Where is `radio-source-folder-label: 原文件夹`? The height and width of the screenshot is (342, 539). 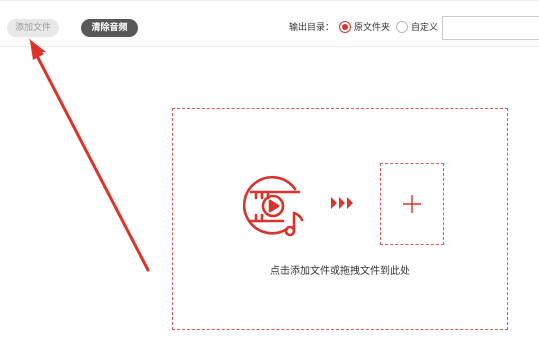
radio-source-folder-label: 原文件夹 is located at coordinates (372, 28).